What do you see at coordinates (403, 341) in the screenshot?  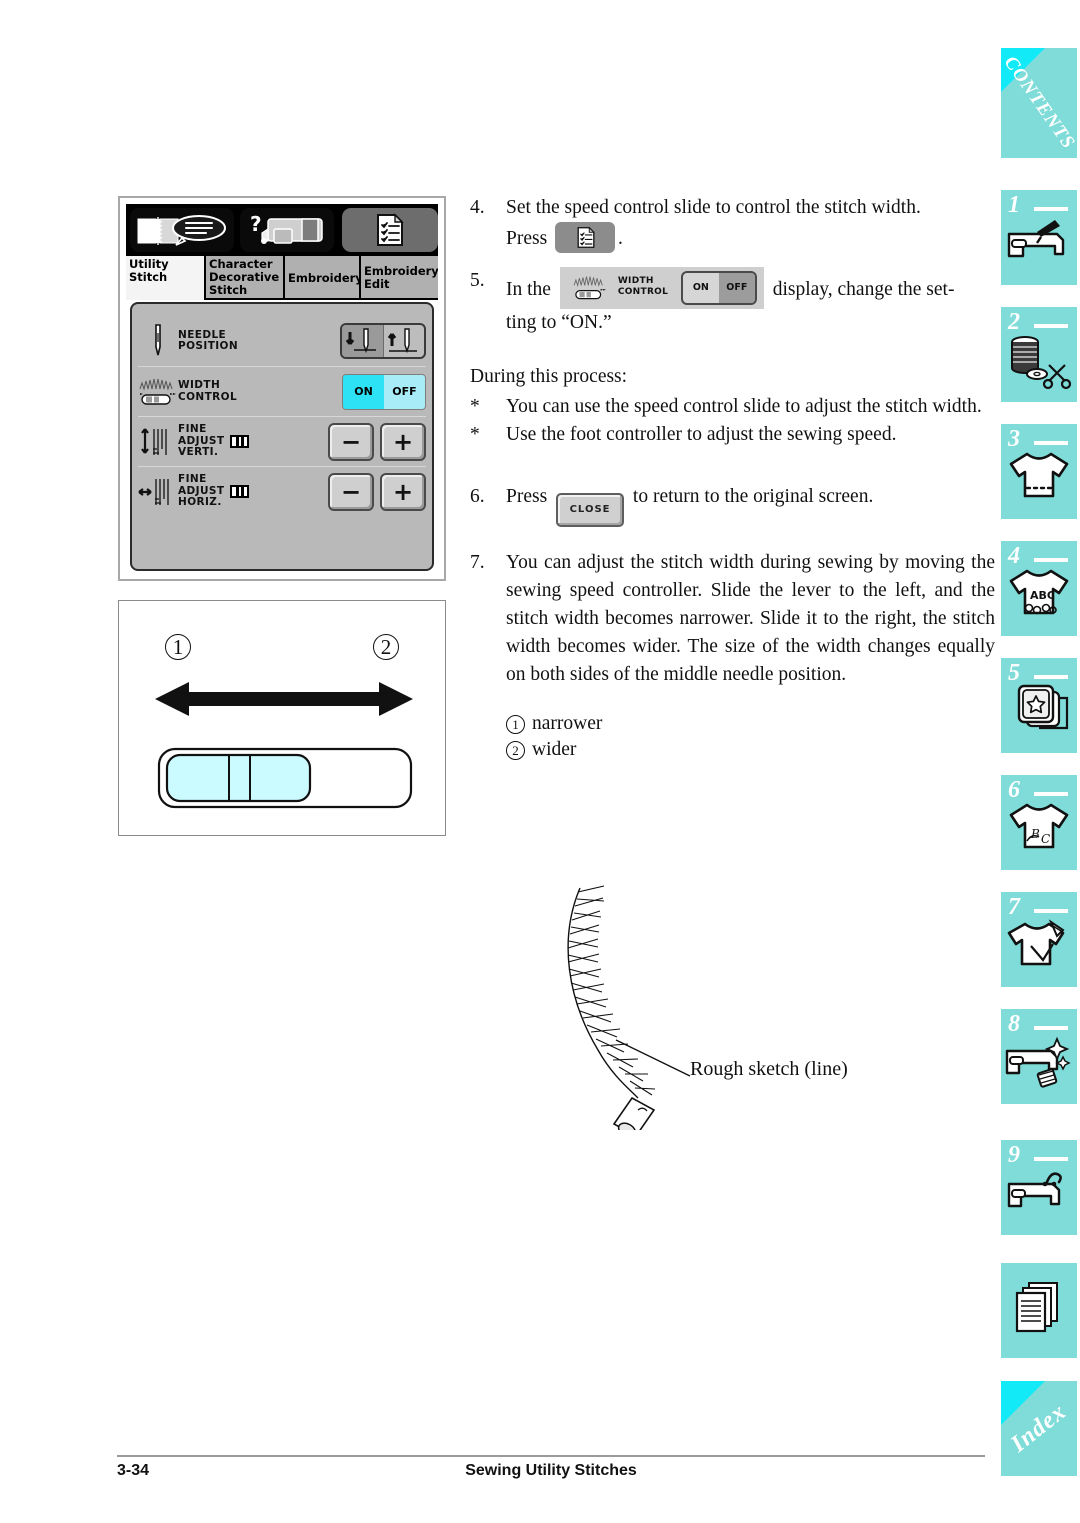 I see `needle-up-option` at bounding box center [403, 341].